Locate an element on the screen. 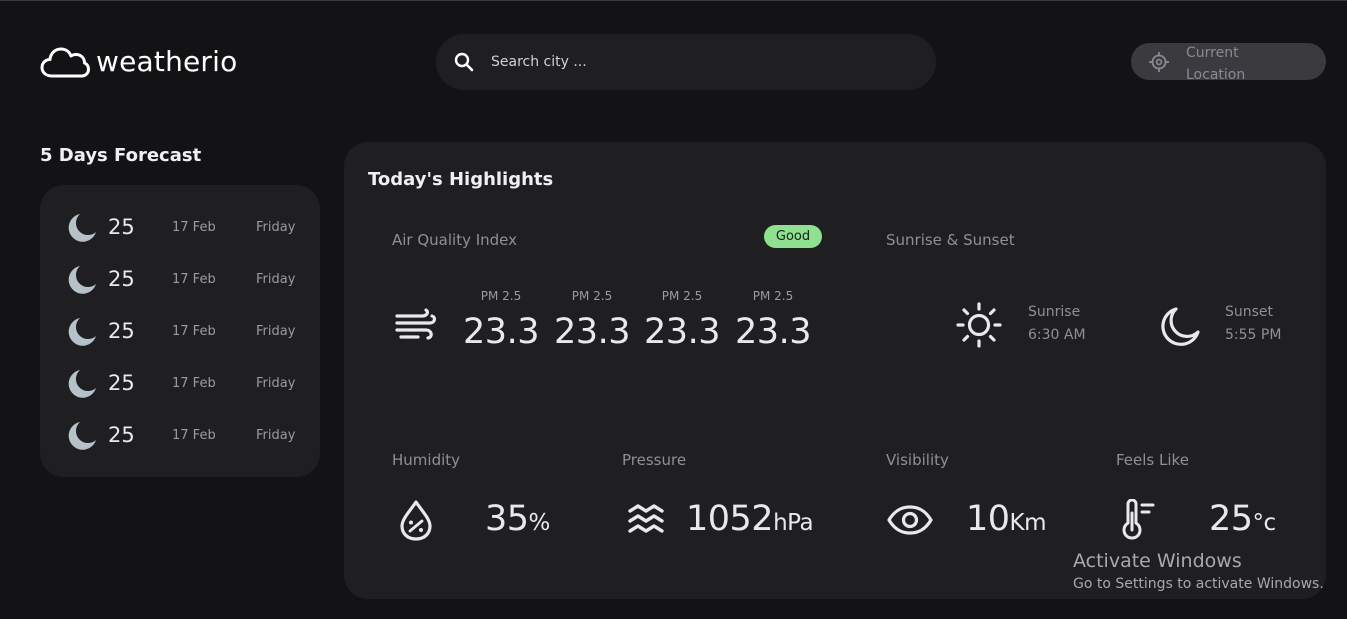 The width and height of the screenshot is (1347, 619). forecast-title: 5 Days Forecast is located at coordinates (121, 155).